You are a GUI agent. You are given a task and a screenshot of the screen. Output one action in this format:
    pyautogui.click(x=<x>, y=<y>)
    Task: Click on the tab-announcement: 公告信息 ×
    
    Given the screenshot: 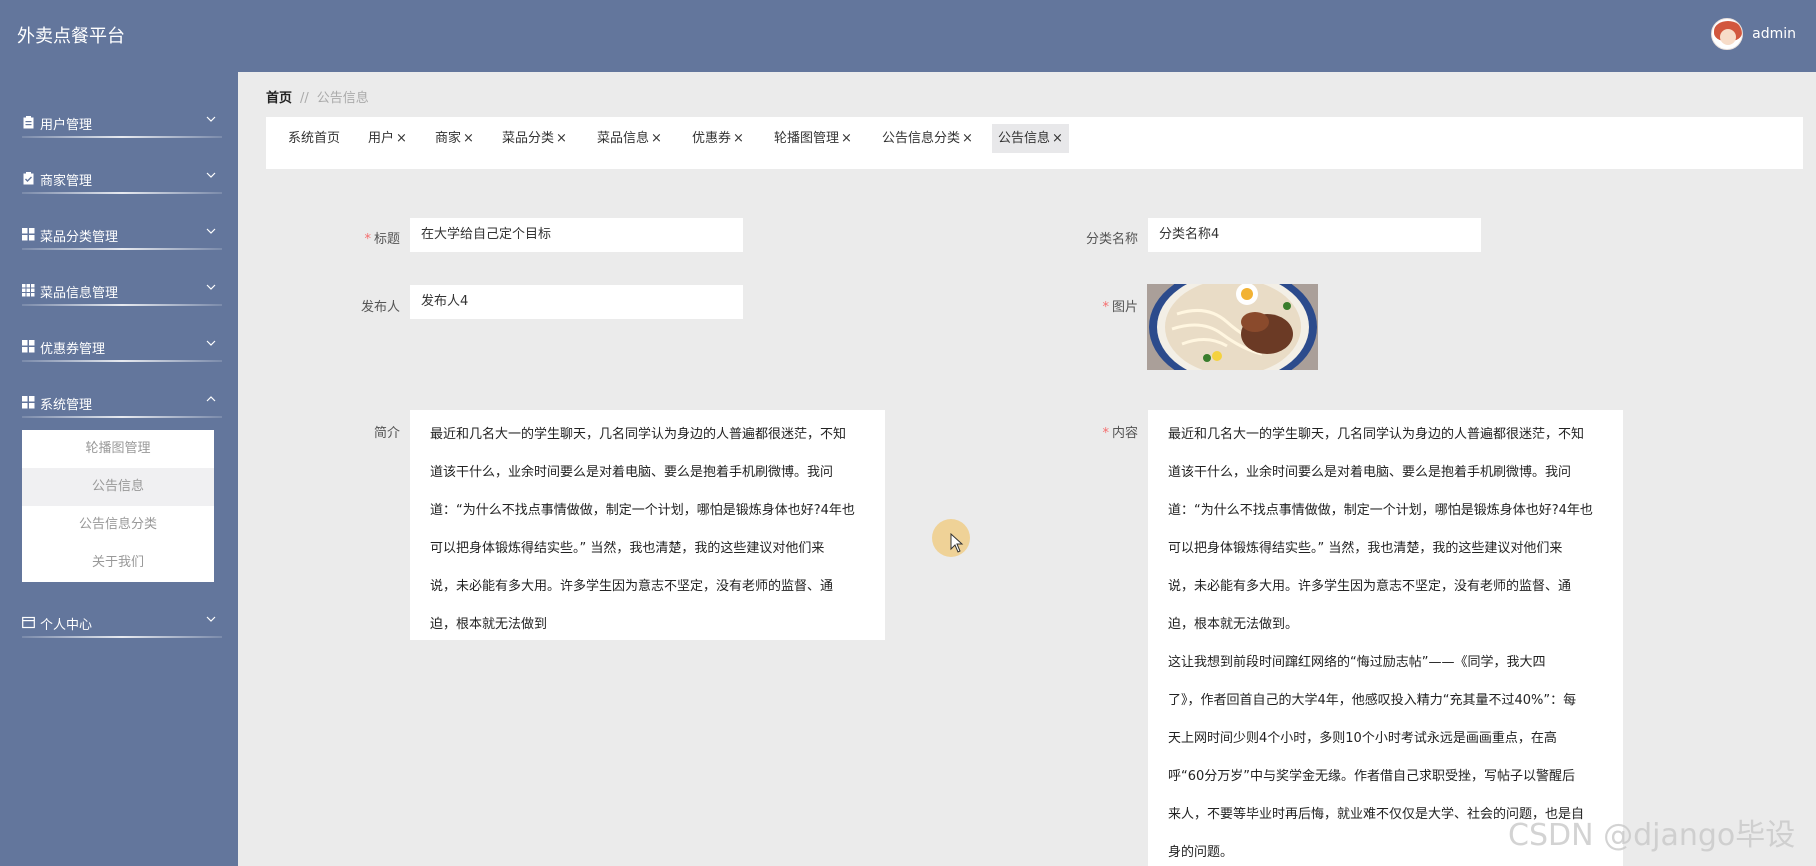 What is the action you would take?
    pyautogui.click(x=1030, y=138)
    